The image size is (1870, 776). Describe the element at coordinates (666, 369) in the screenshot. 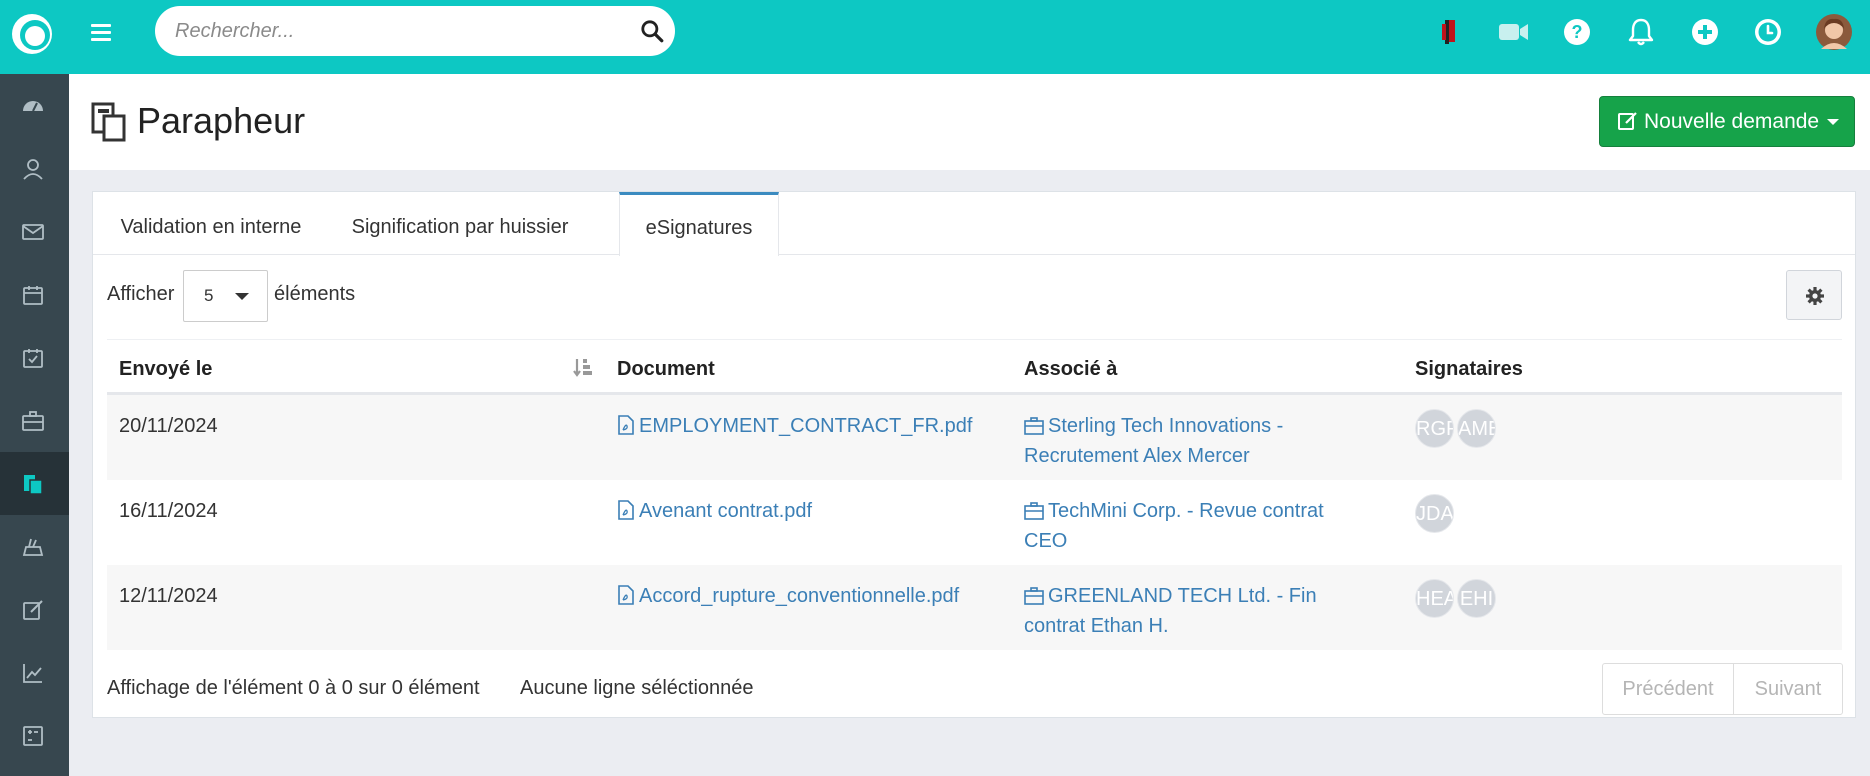

I see `column-header-document: Document` at that location.